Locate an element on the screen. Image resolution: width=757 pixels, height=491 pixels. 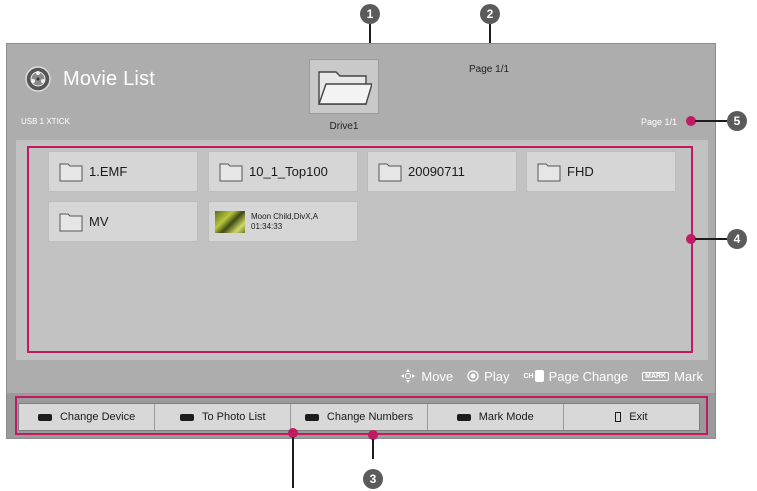
folder-icon is located at coordinates (345, 87).